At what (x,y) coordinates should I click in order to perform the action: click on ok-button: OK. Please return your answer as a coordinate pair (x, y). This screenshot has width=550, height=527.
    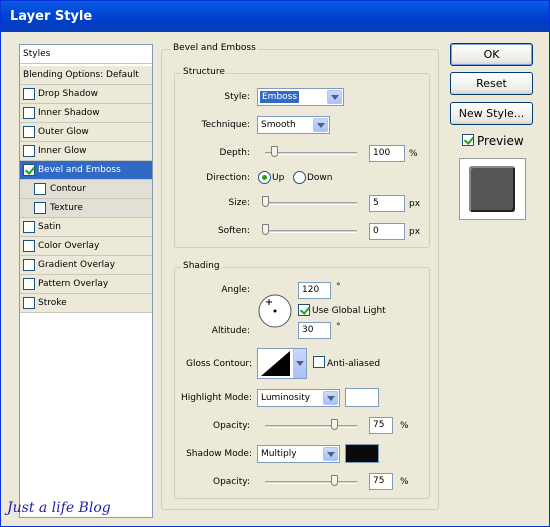
    Looking at the image, I should click on (491, 54).